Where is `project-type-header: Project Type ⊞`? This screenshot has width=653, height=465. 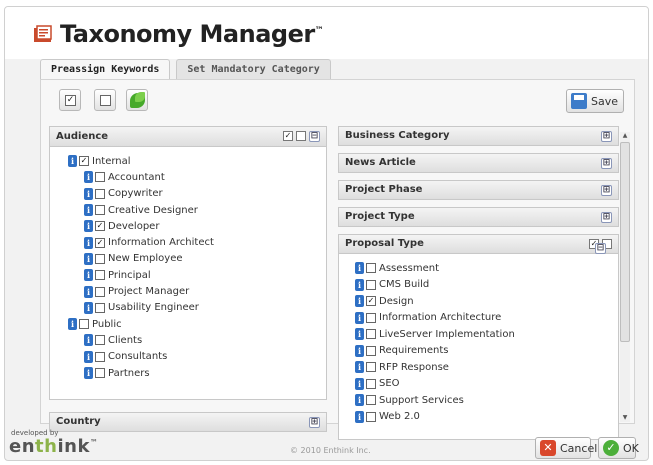
project-type-header: Project Type ⊞ is located at coordinates (478, 217).